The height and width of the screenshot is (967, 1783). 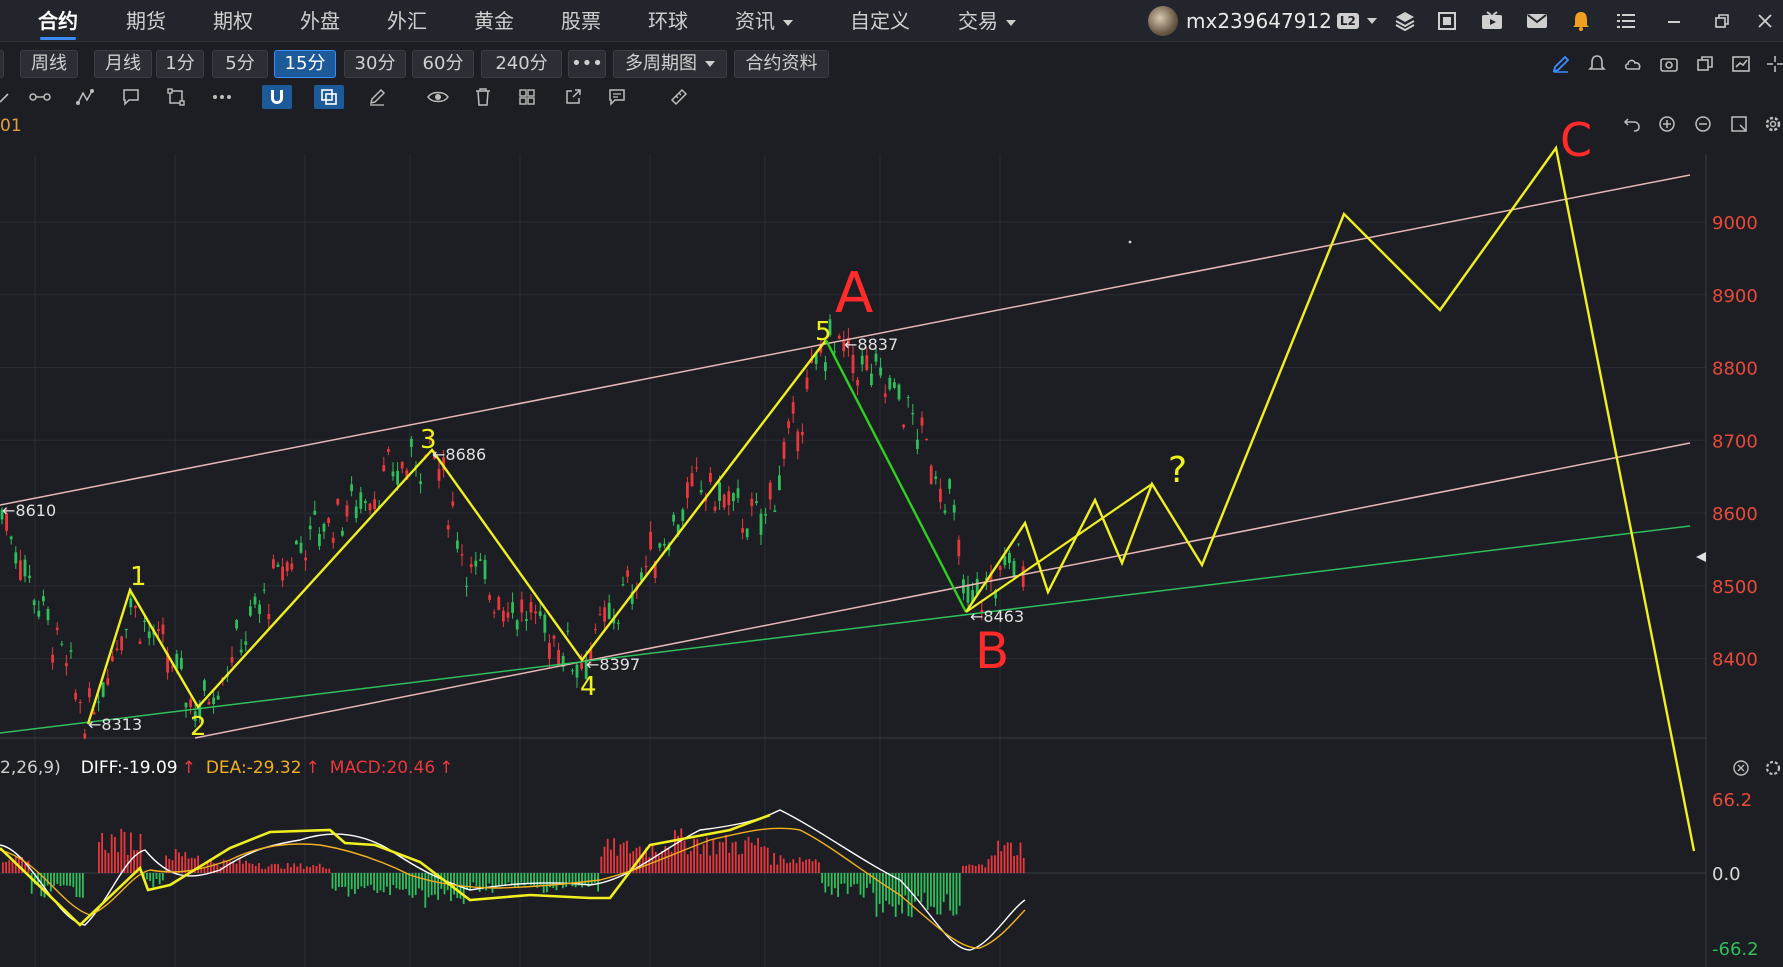 What do you see at coordinates (613, 664) in the screenshot?
I see `price-annotation-8397: ←8397` at bounding box center [613, 664].